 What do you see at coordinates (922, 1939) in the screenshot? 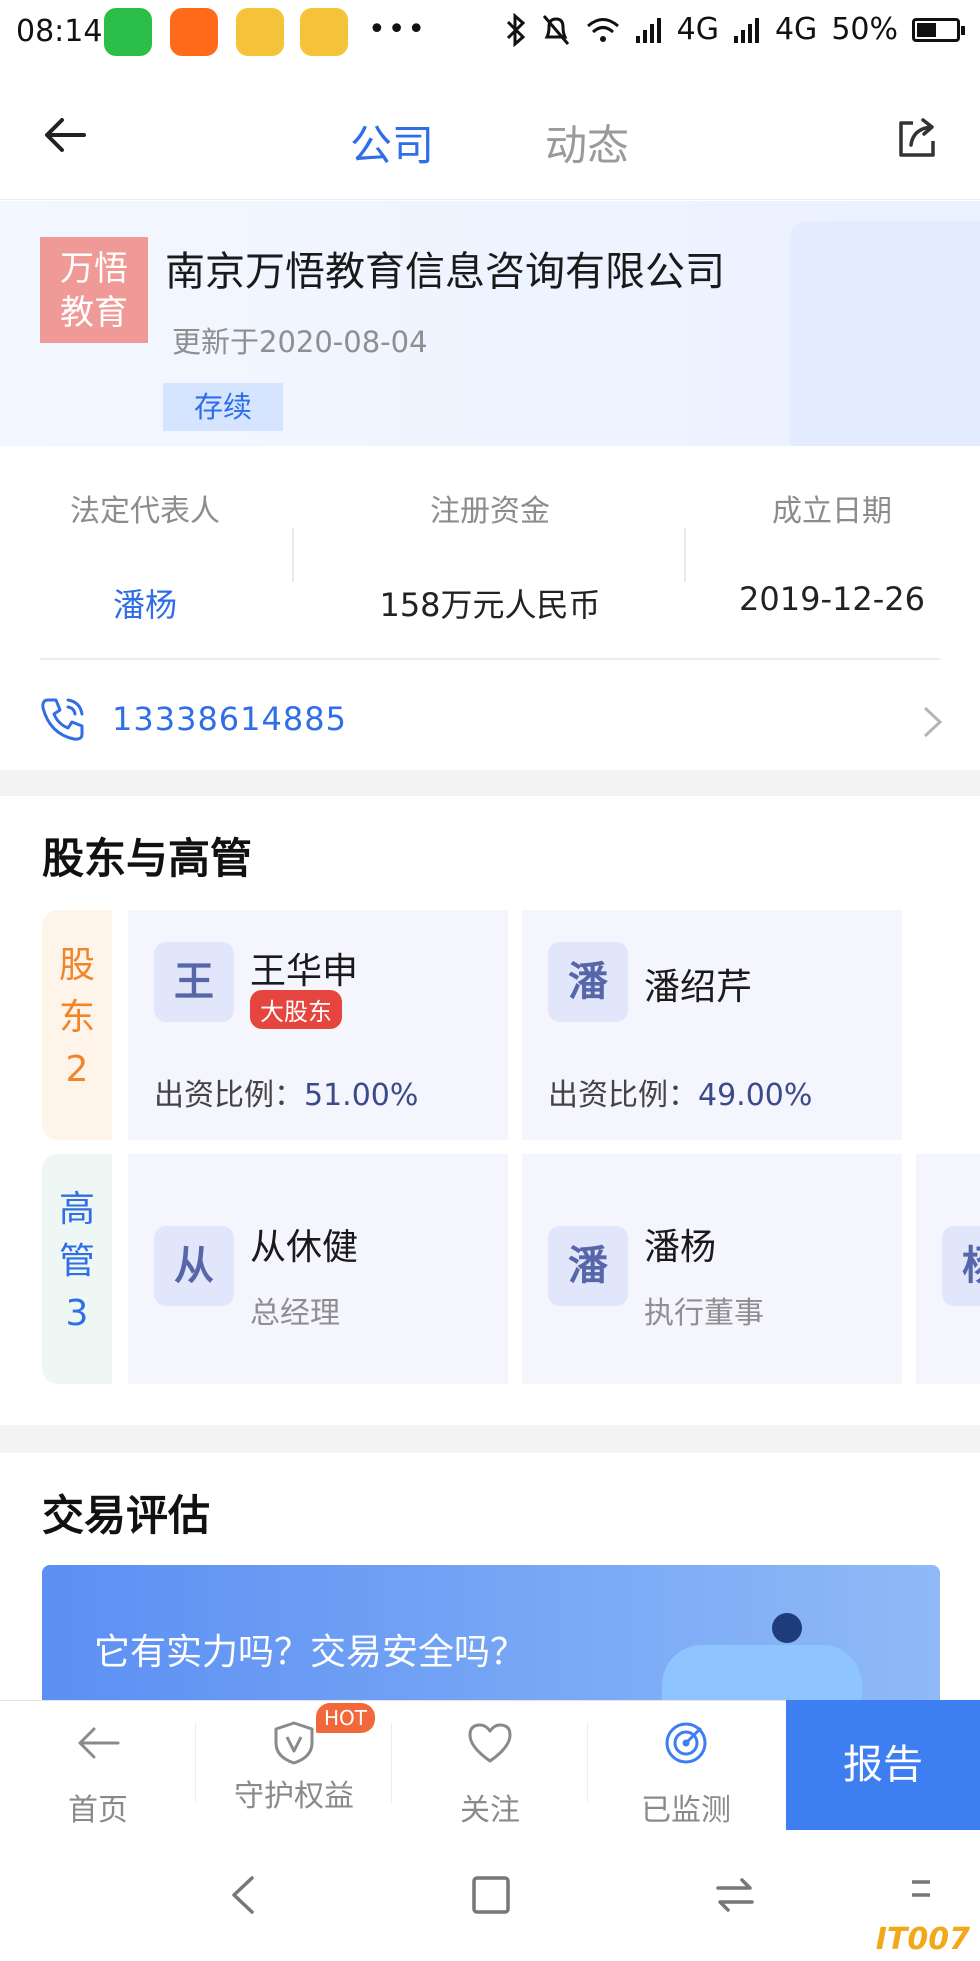
I see `watermark-logo: IT007` at bounding box center [922, 1939].